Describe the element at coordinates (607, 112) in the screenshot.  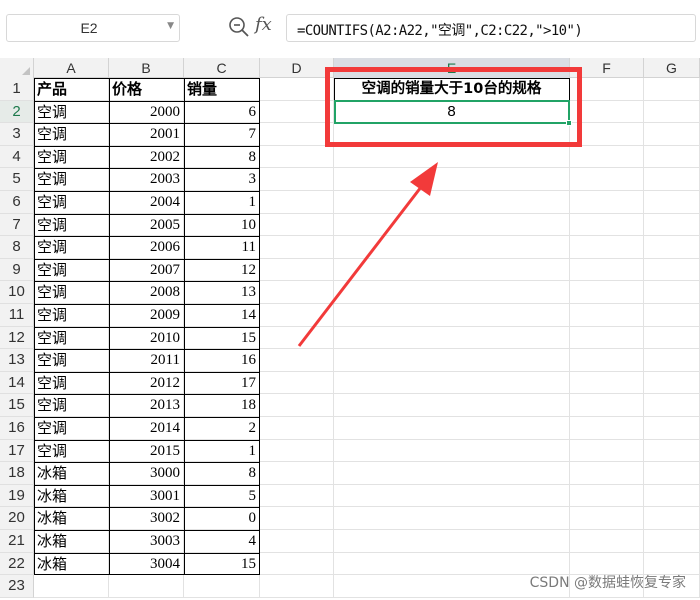
I see `cell-f2` at that location.